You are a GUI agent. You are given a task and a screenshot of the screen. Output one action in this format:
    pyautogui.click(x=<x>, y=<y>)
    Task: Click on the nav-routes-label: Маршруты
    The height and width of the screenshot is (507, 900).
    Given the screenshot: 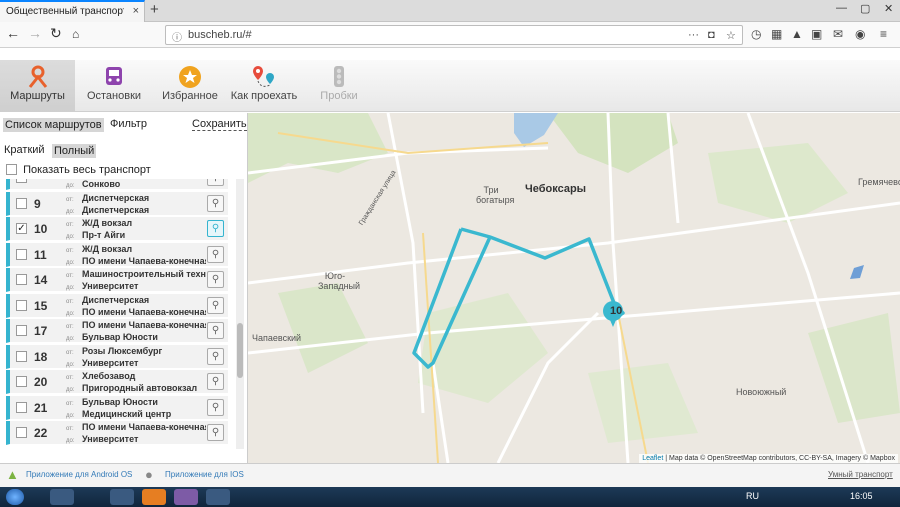 What is the action you would take?
    pyautogui.click(x=37, y=96)
    